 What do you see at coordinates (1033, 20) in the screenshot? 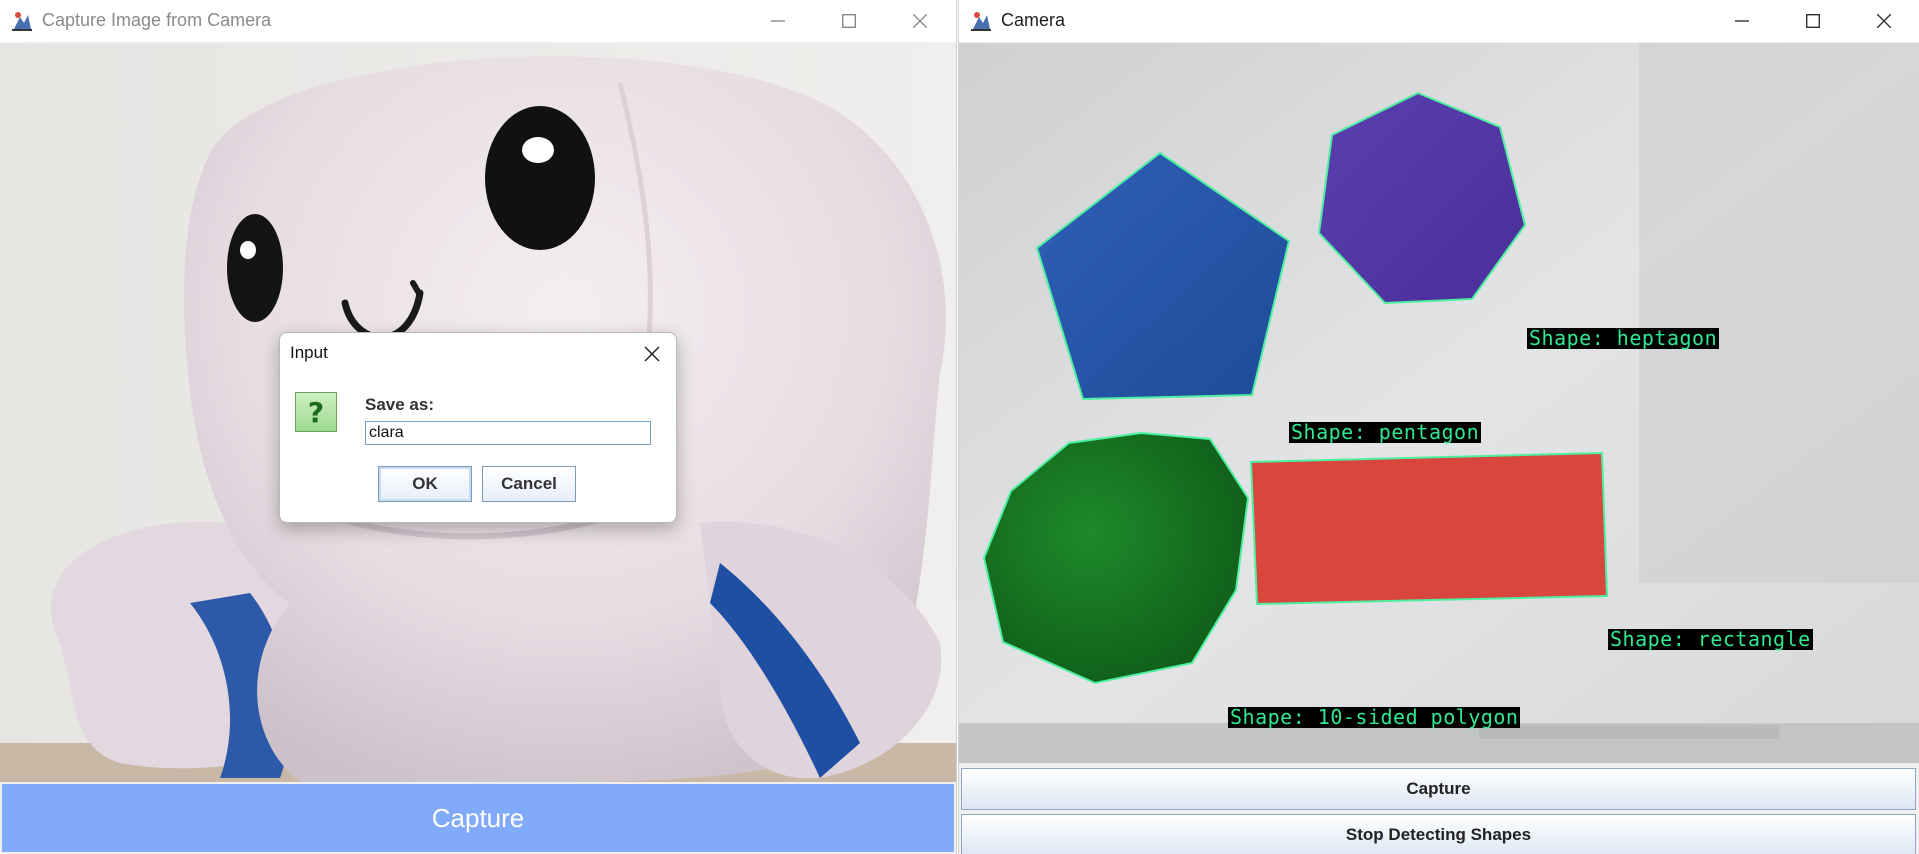
I see `window-title: Camera` at bounding box center [1033, 20].